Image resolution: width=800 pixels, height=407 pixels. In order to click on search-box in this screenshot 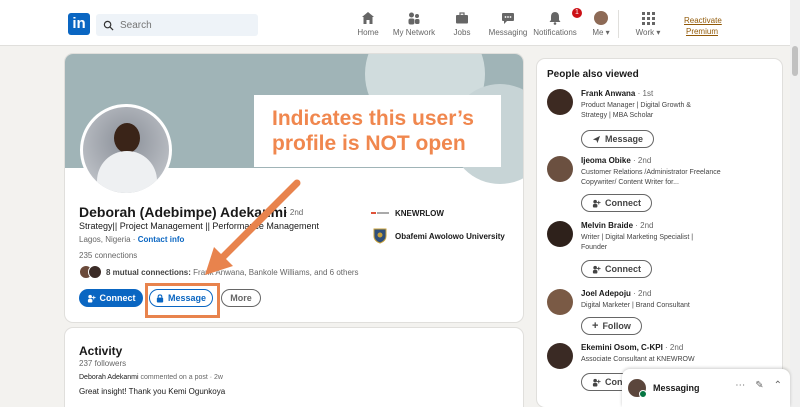, I will do `click(177, 25)`.